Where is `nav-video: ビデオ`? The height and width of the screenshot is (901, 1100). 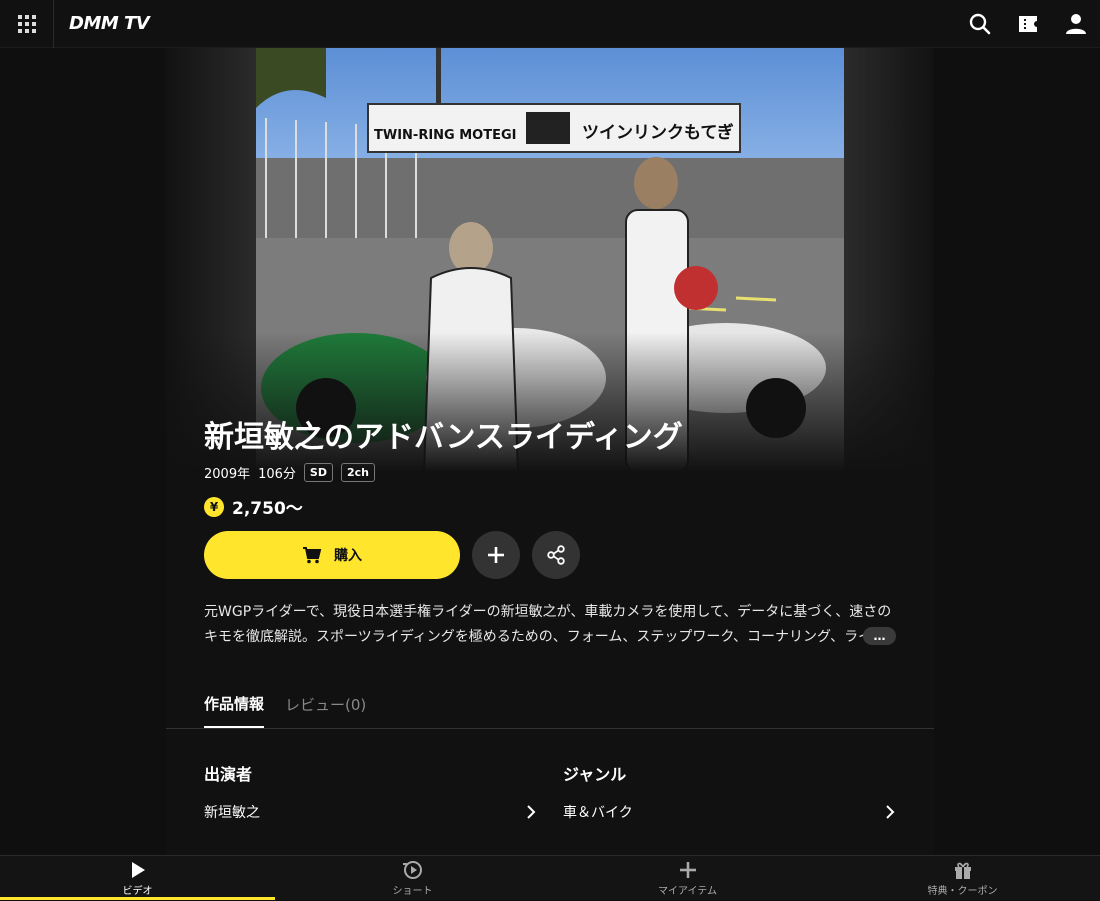 nav-video: ビデオ is located at coordinates (137, 878).